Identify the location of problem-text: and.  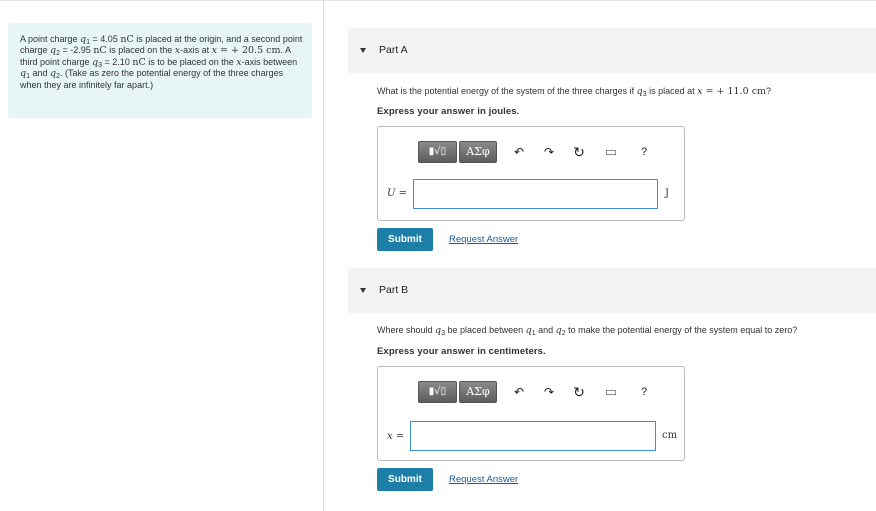
(40, 73).